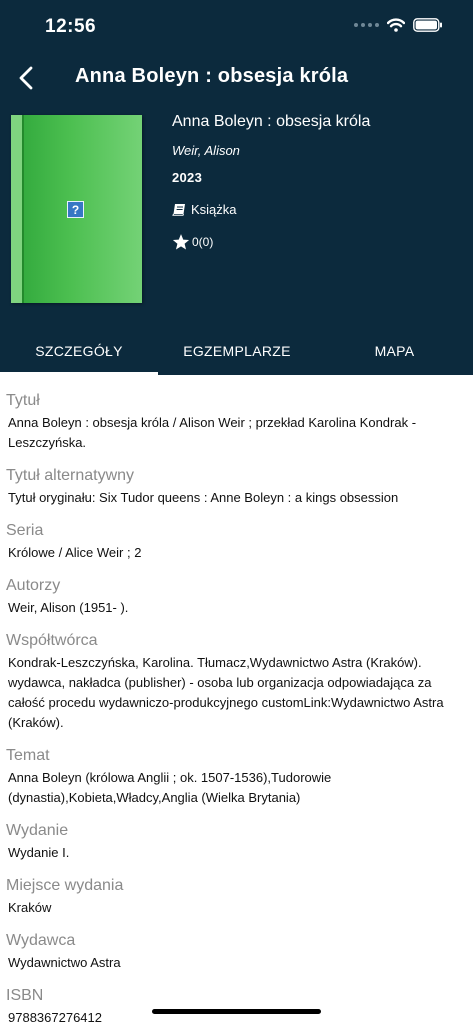 The width and height of the screenshot is (473, 1028). Describe the element at coordinates (23, 400) in the screenshot. I see `field-label: Tytuł` at that location.